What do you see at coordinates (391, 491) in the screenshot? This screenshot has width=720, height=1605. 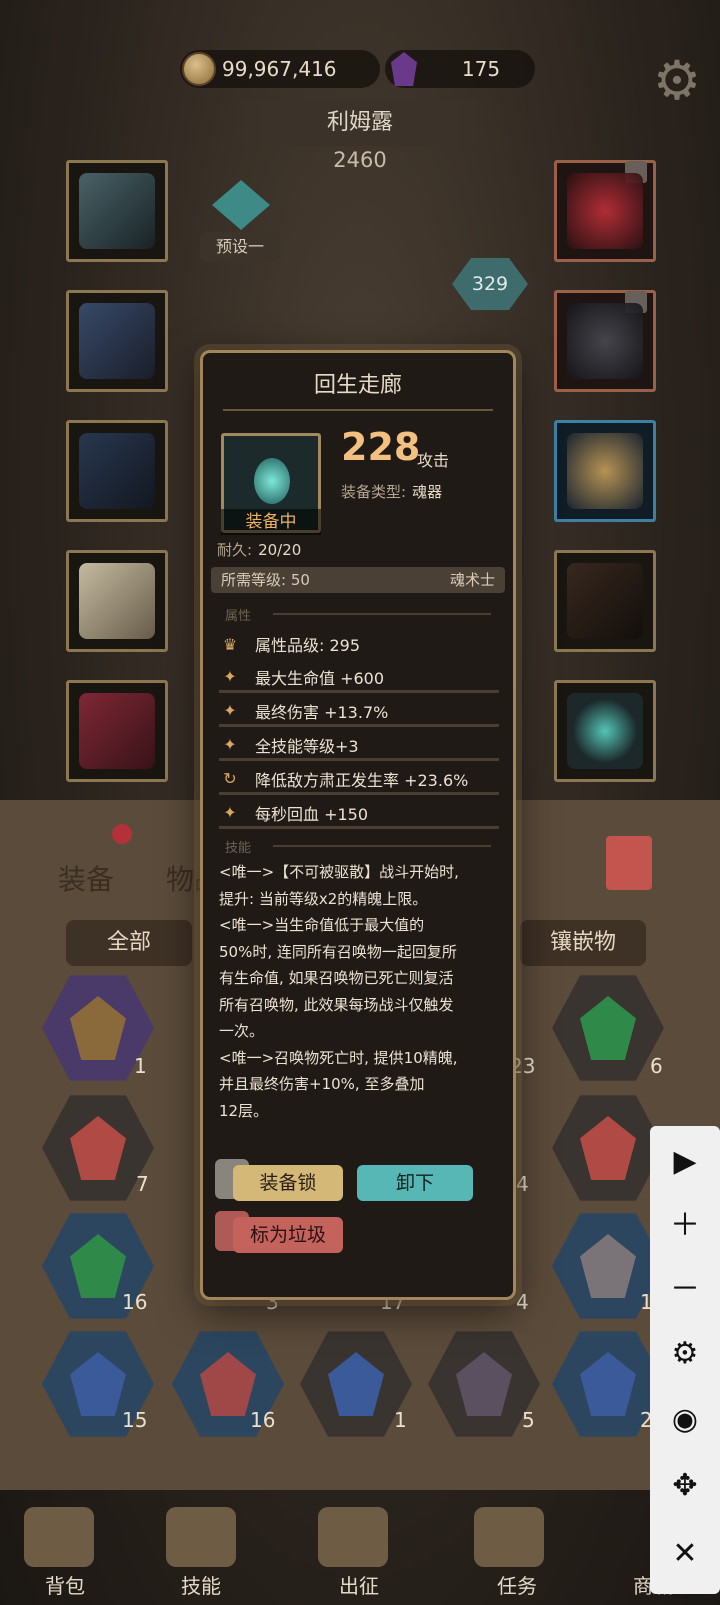 I see `equipment-type: 装备类型: 魂器` at bounding box center [391, 491].